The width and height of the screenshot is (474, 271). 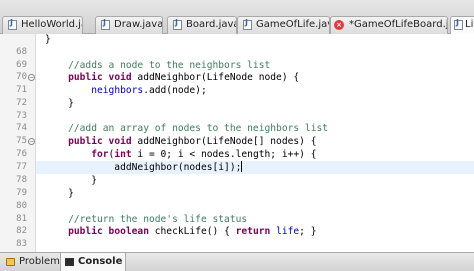 I want to click on text-cursor, so click(x=242, y=166).